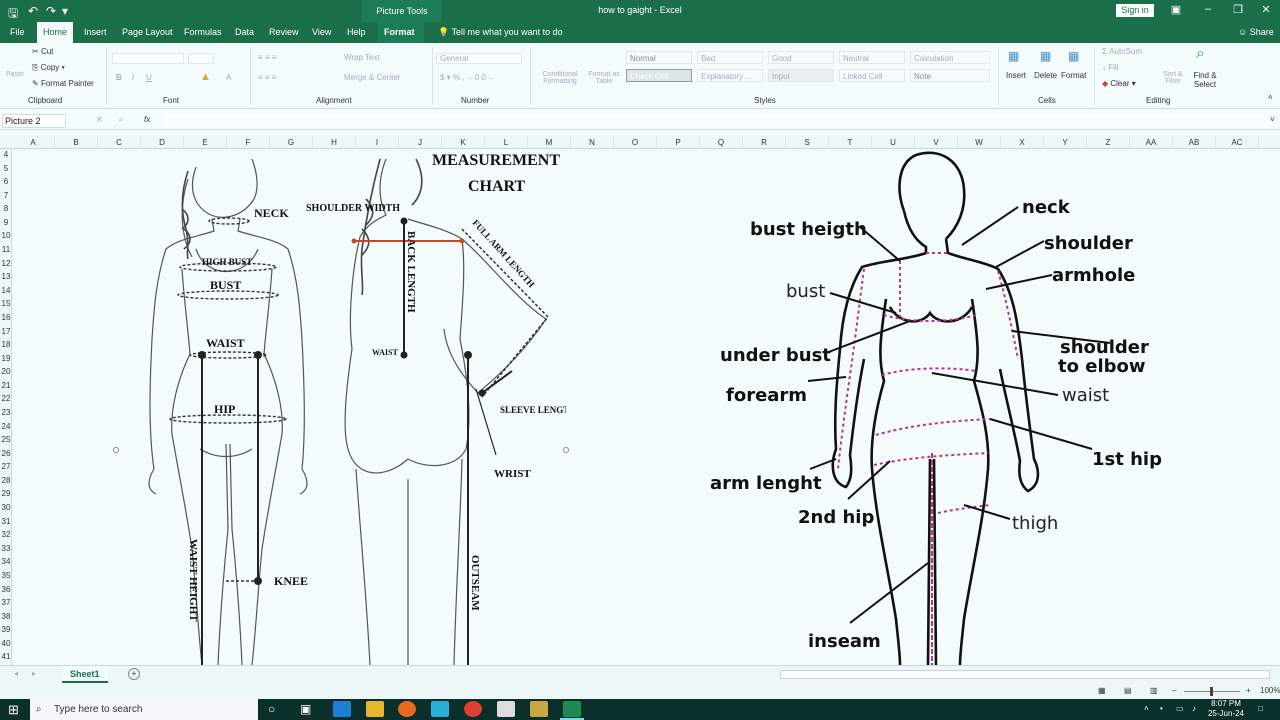 This screenshot has width=1280, height=720. What do you see at coordinates (1260, 708) in the screenshot?
I see `notifications-icon: □` at bounding box center [1260, 708].